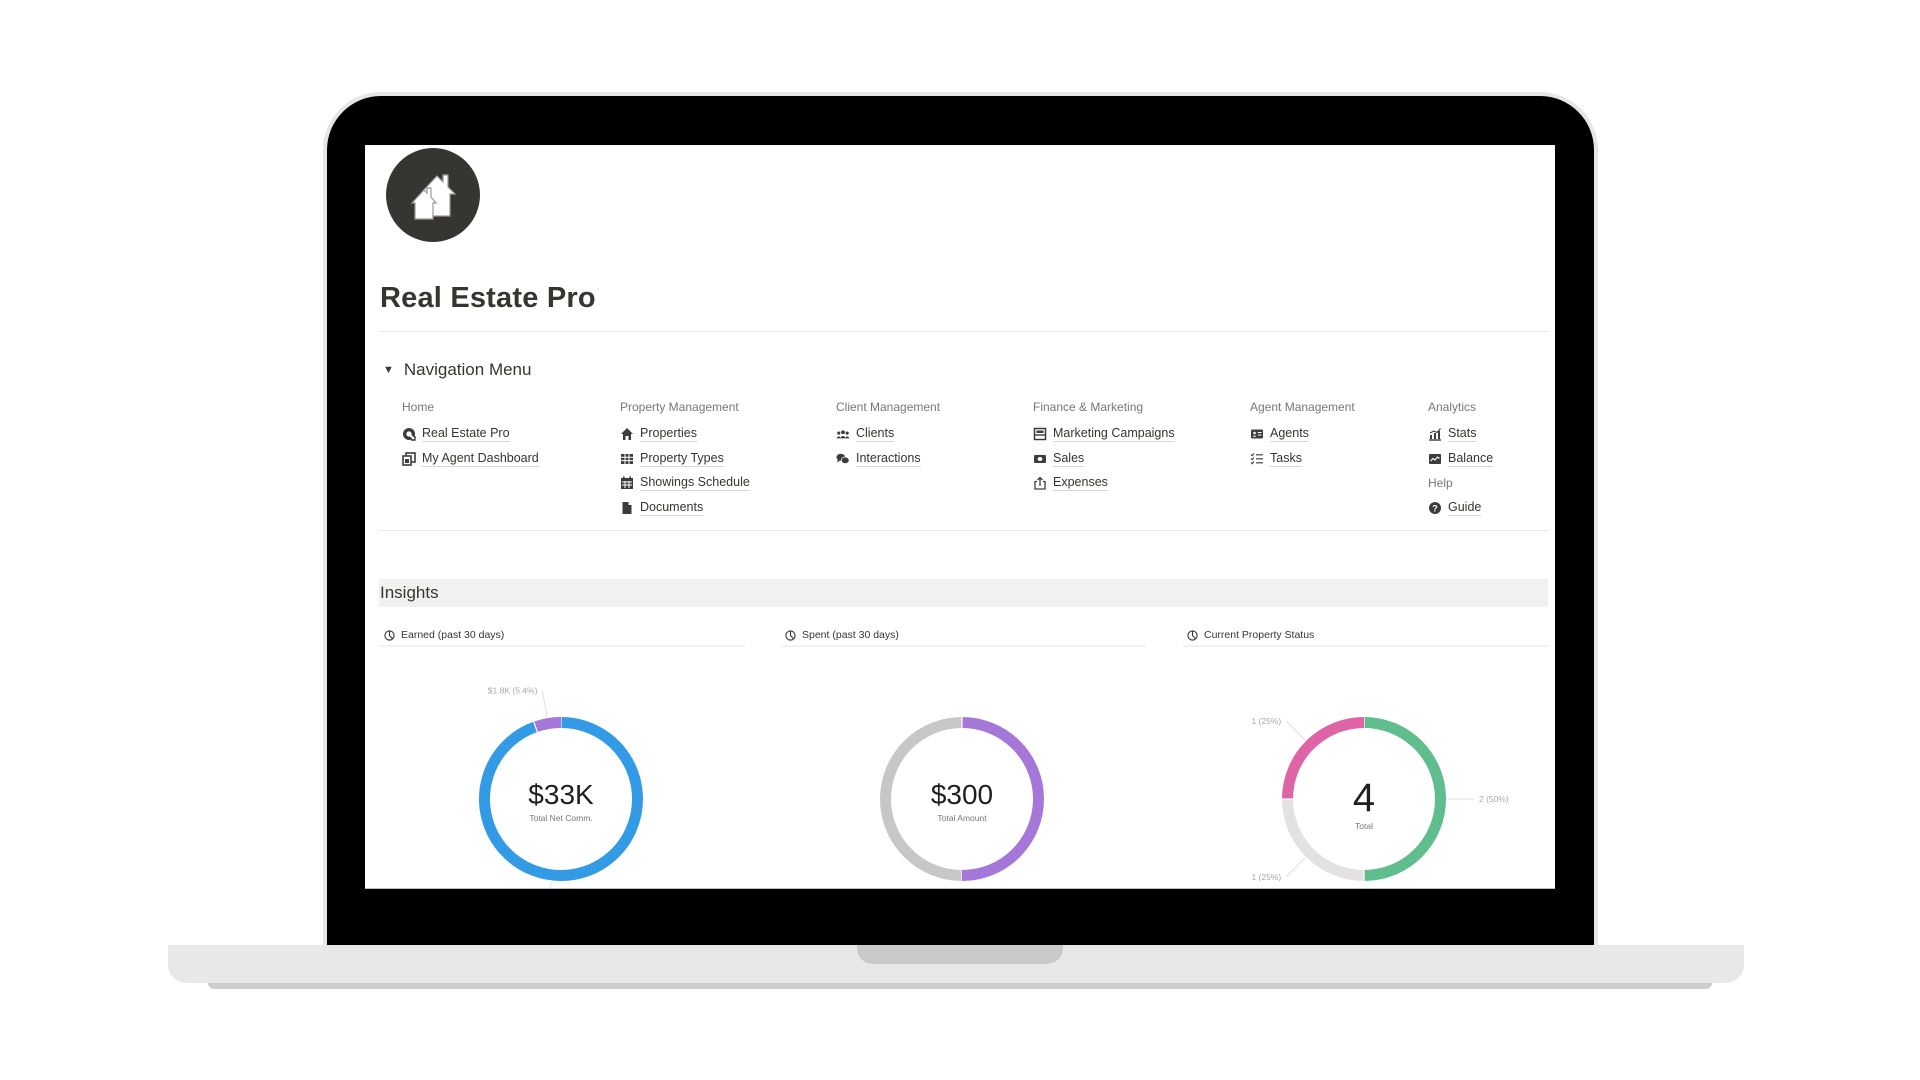  What do you see at coordinates (888, 459) in the screenshot?
I see `nav-item-interactions: Interactions` at bounding box center [888, 459].